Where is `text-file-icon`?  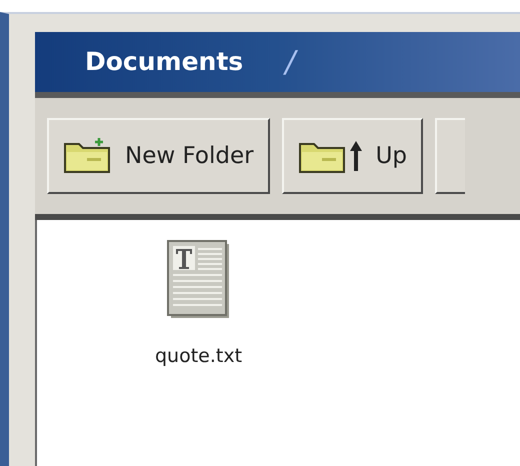
text-file-icon is located at coordinates (198, 280).